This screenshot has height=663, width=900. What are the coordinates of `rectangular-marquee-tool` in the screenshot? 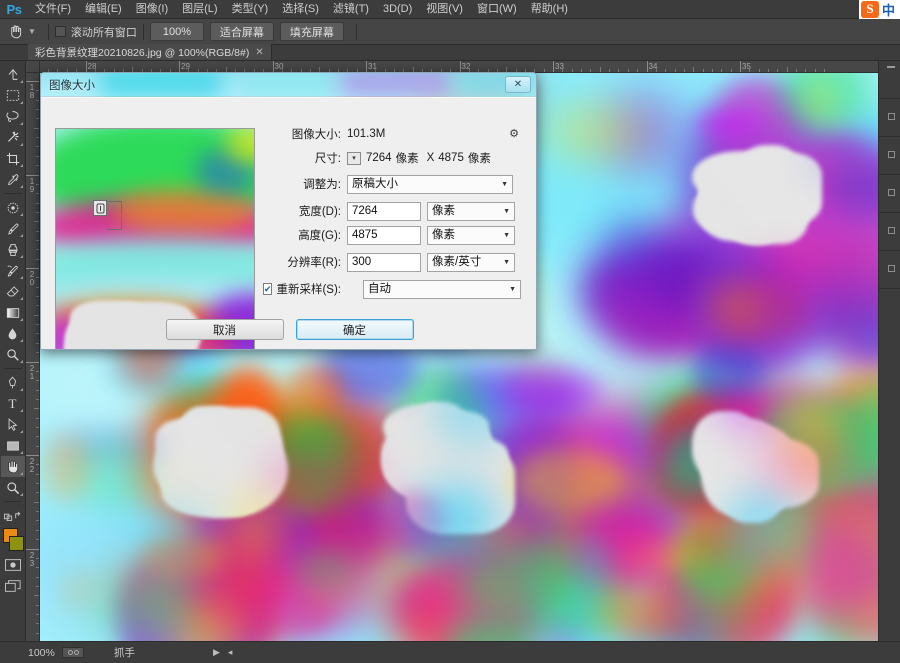 It's located at (13, 95).